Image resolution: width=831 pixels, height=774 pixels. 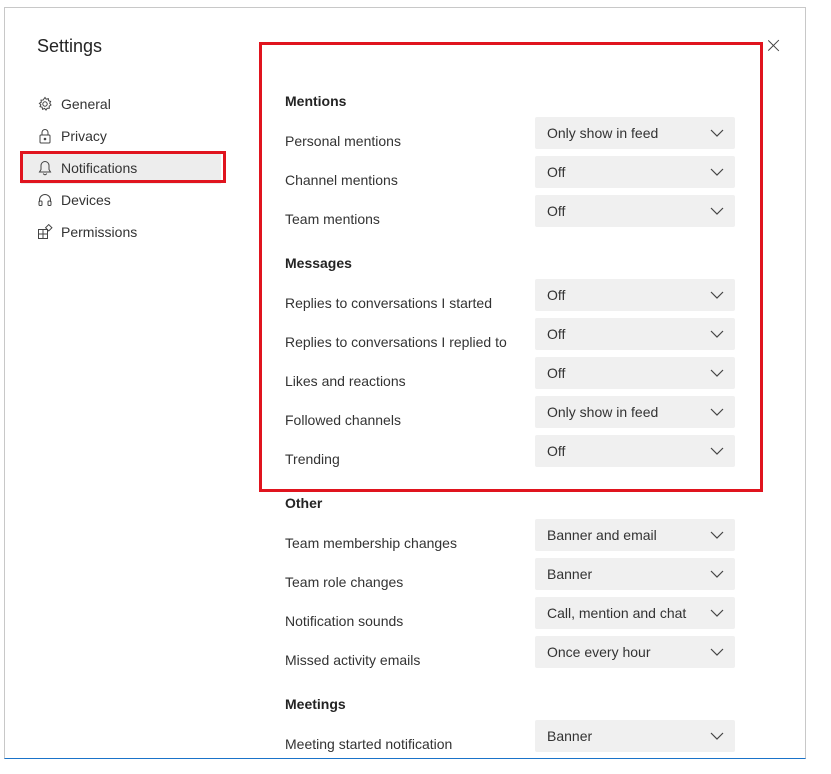 I want to click on nav-label-permissions: Permissions, so click(x=99, y=232).